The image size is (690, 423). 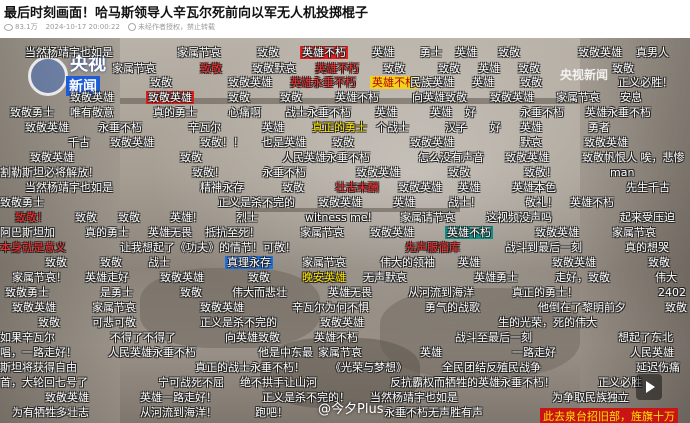 What do you see at coordinates (534, 352) in the screenshot?
I see `danmaku-comment: 一路走好` at bounding box center [534, 352].